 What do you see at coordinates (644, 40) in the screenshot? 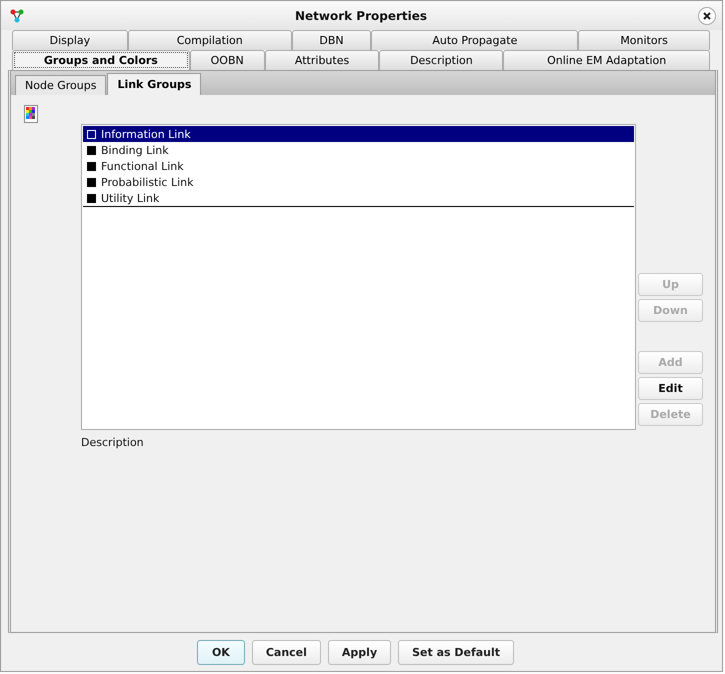
I see `tab: Monitors` at bounding box center [644, 40].